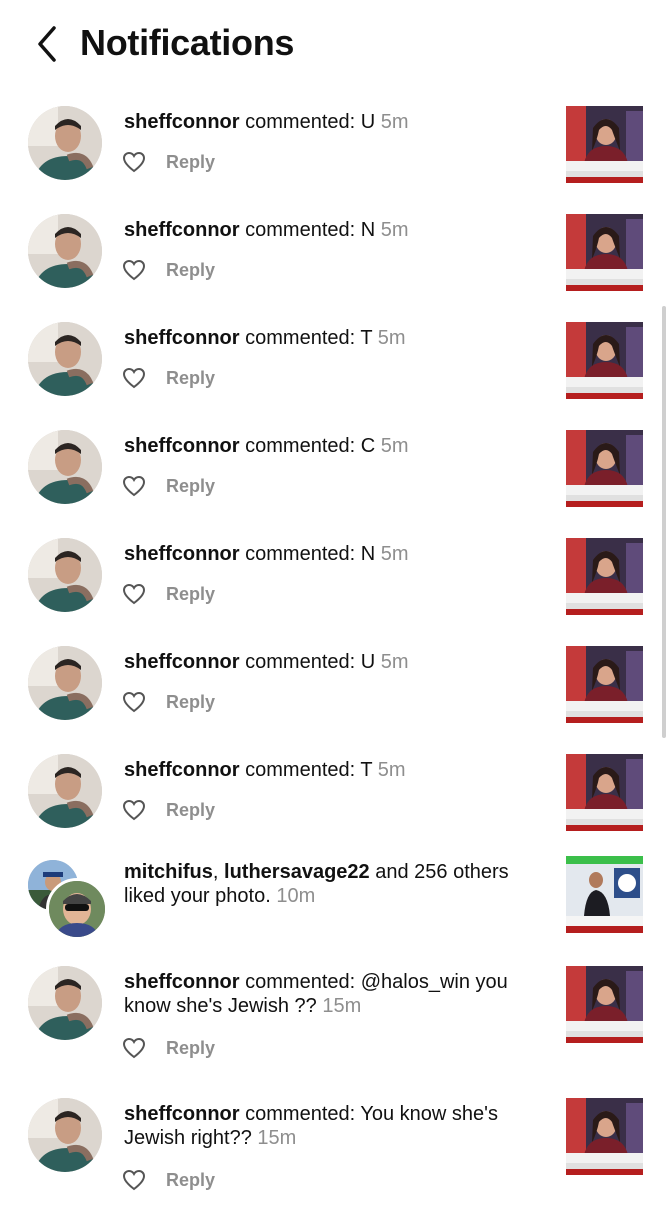  Describe the element at coordinates (335, 46) in the screenshot. I see `header: Notifications` at that location.